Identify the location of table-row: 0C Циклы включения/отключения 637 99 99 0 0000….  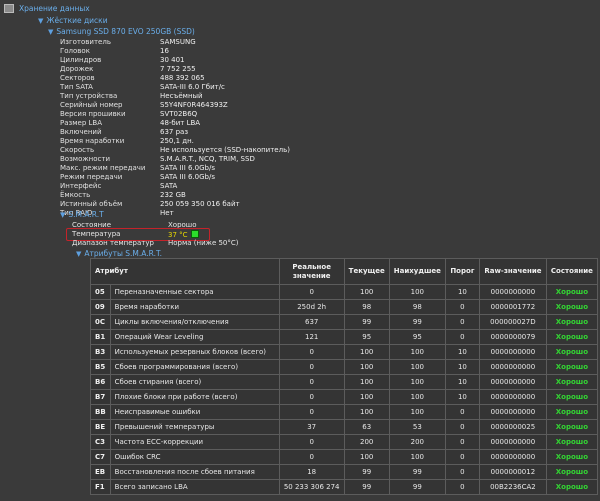
(344, 322).